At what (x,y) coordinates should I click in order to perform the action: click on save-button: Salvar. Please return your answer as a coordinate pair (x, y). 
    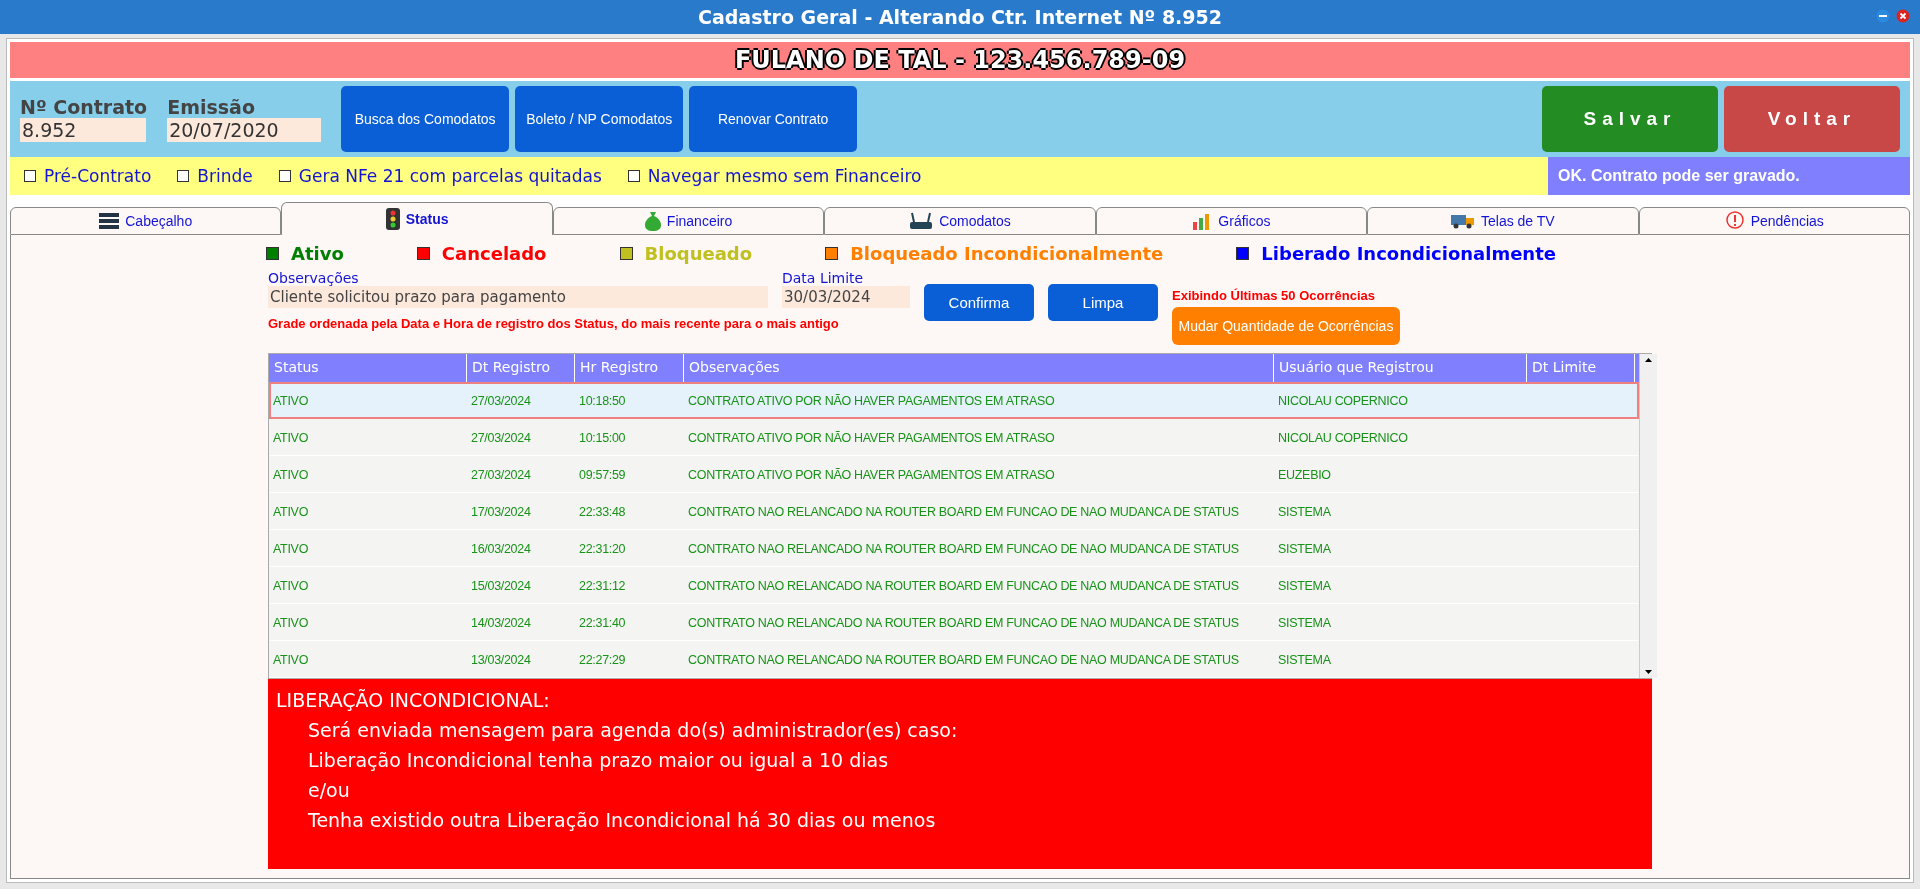
    Looking at the image, I should click on (1630, 119).